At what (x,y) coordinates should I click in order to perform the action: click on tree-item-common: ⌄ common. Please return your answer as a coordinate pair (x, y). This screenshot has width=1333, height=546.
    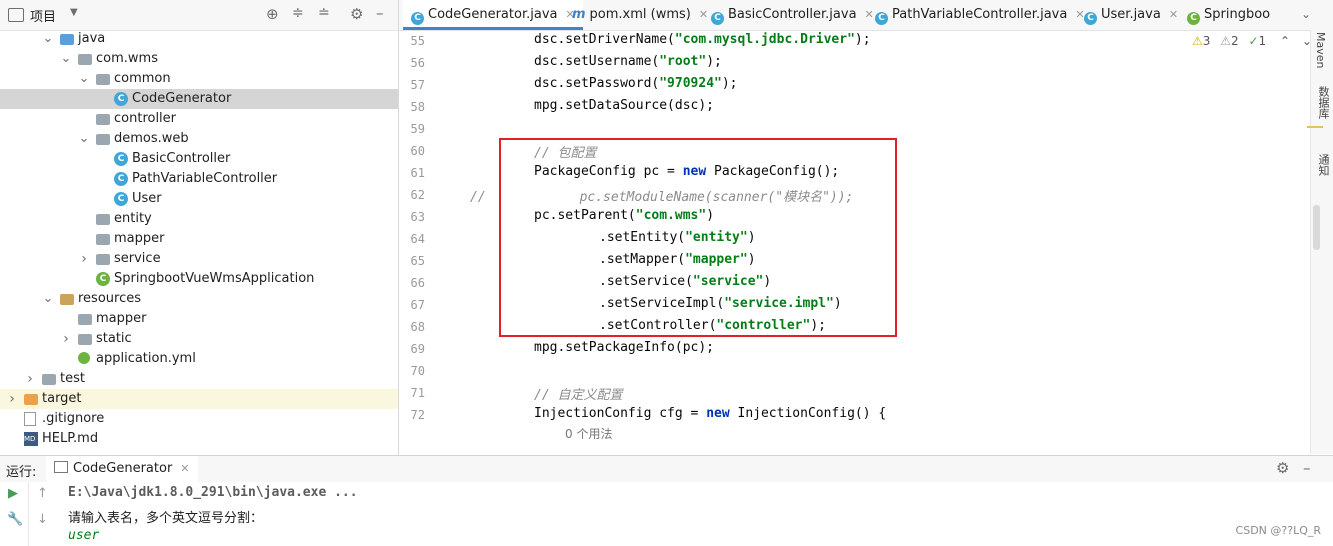
    Looking at the image, I should click on (199, 79).